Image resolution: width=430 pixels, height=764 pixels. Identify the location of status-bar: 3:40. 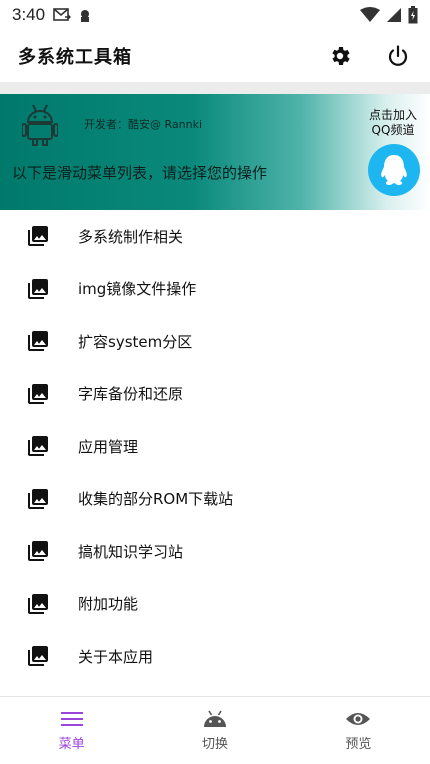
(215, 15).